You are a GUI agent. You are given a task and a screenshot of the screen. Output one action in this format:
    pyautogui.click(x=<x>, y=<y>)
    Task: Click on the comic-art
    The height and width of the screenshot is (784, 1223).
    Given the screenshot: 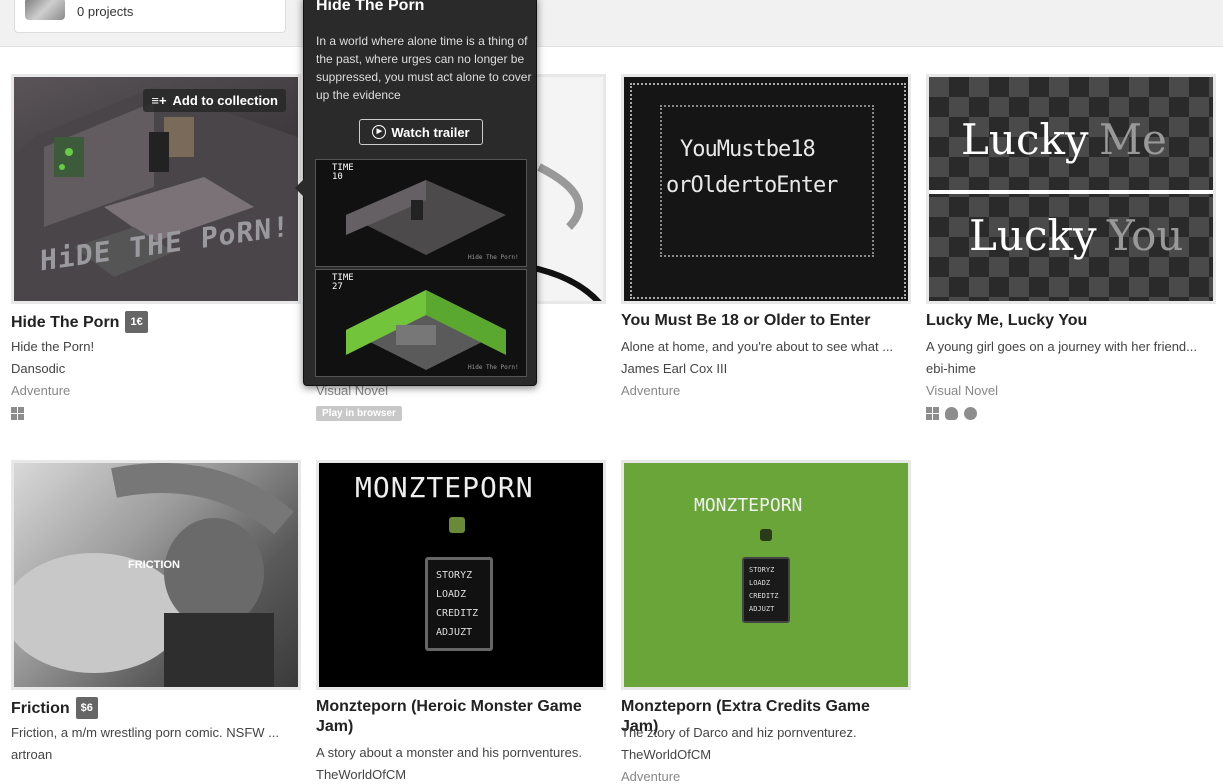 What is the action you would take?
    pyautogui.click(x=154, y=575)
    